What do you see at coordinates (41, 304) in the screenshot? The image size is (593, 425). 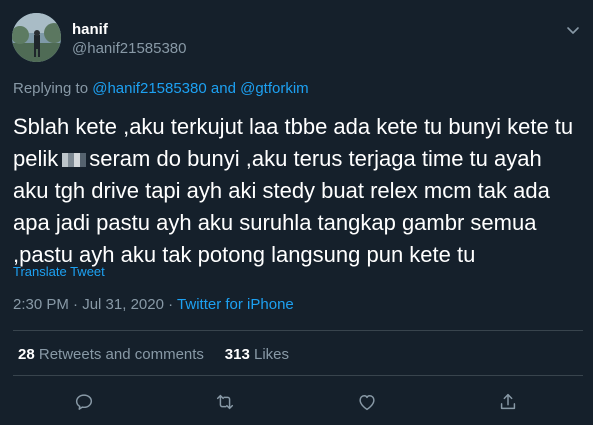 I see `tweet-time: 2:30 PM` at bounding box center [41, 304].